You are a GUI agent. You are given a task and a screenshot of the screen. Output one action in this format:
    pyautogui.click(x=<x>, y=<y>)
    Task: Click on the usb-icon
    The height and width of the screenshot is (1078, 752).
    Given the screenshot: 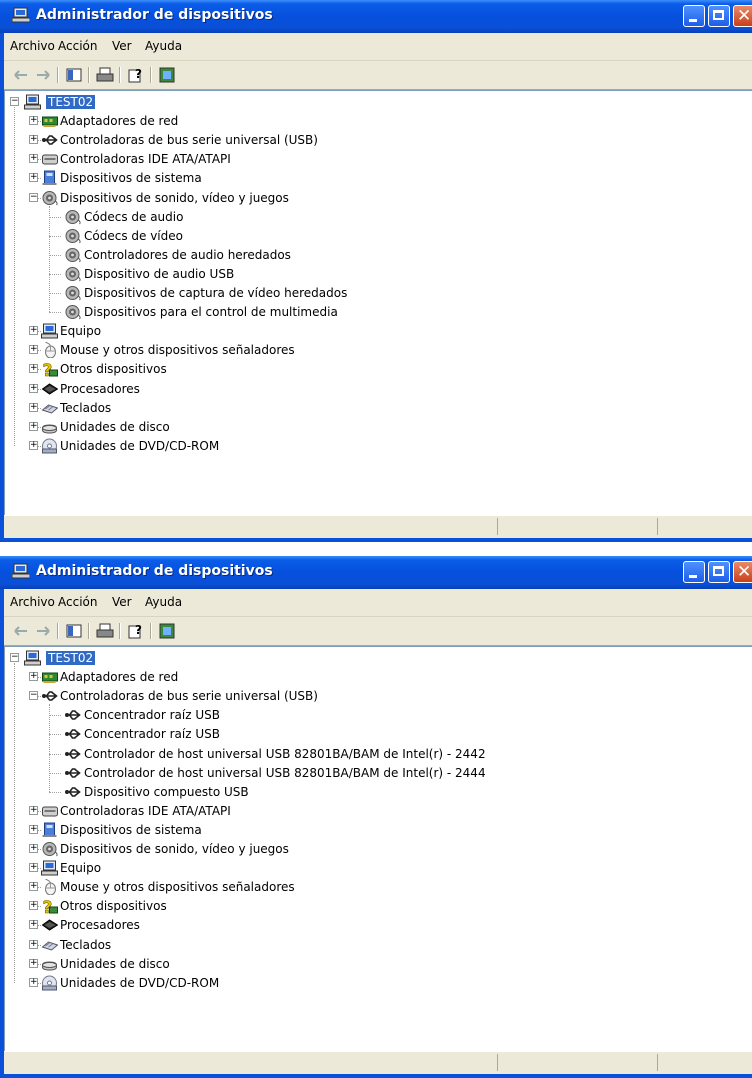 What is the action you would take?
    pyautogui.click(x=73, y=734)
    